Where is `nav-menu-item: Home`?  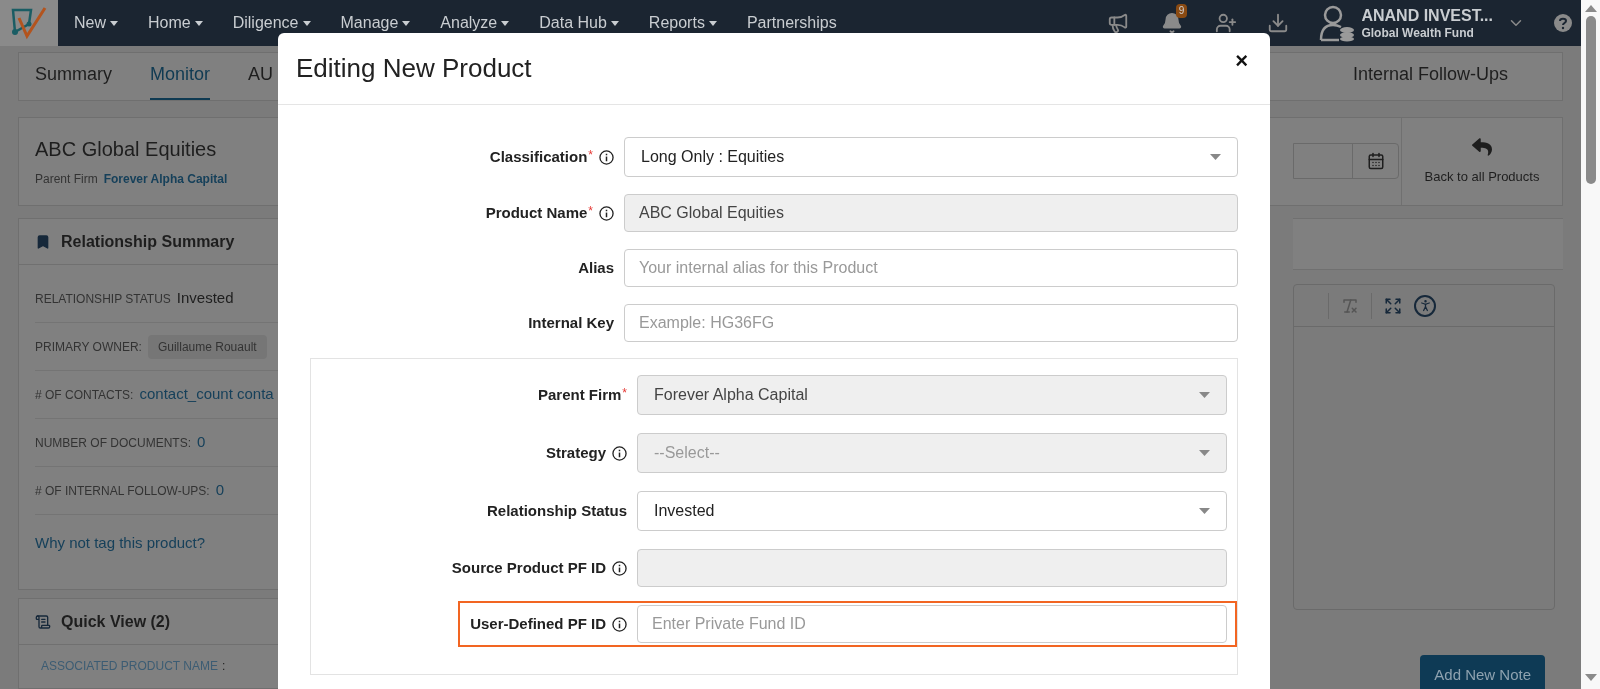
nav-menu-item: Home is located at coordinates (175, 23).